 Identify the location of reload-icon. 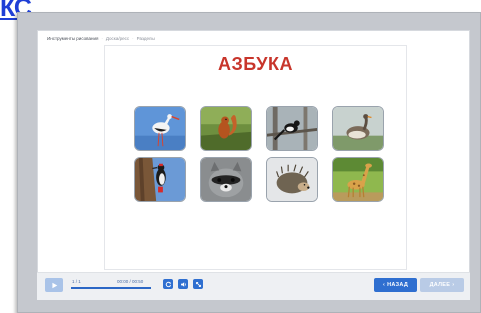
(168, 284).